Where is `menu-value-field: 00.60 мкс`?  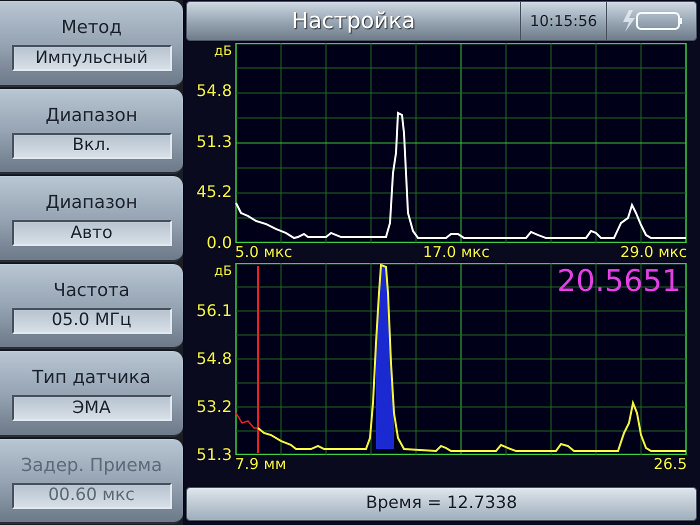 menu-value-field: 00.60 мкс is located at coordinates (92, 495).